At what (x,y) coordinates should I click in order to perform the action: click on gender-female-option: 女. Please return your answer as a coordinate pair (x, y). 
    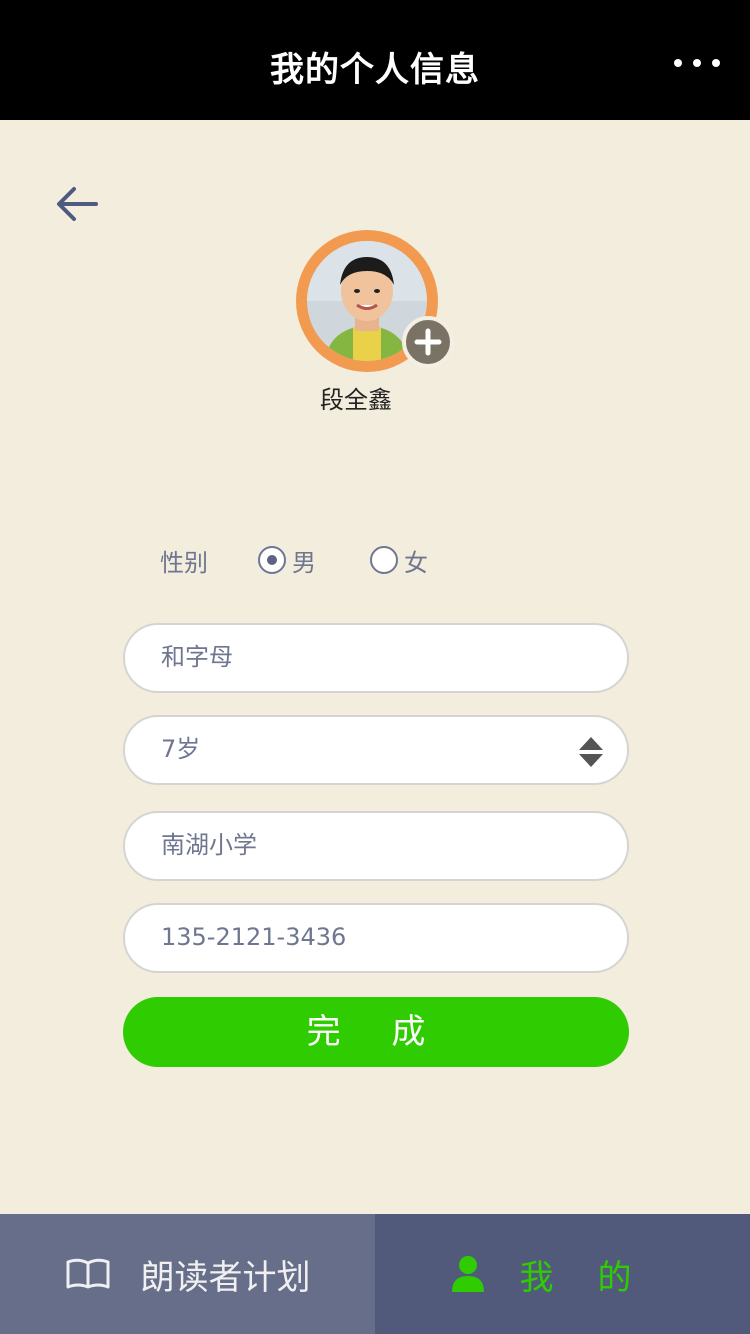
    Looking at the image, I should click on (399, 560).